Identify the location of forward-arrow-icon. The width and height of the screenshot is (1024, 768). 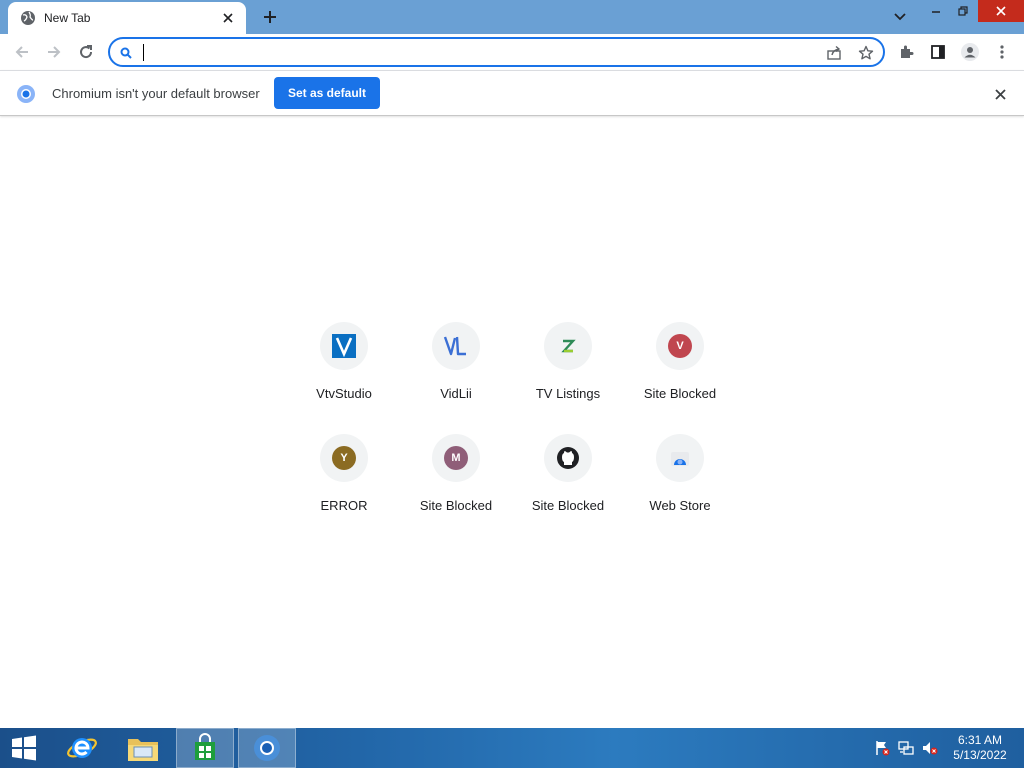
(54, 52).